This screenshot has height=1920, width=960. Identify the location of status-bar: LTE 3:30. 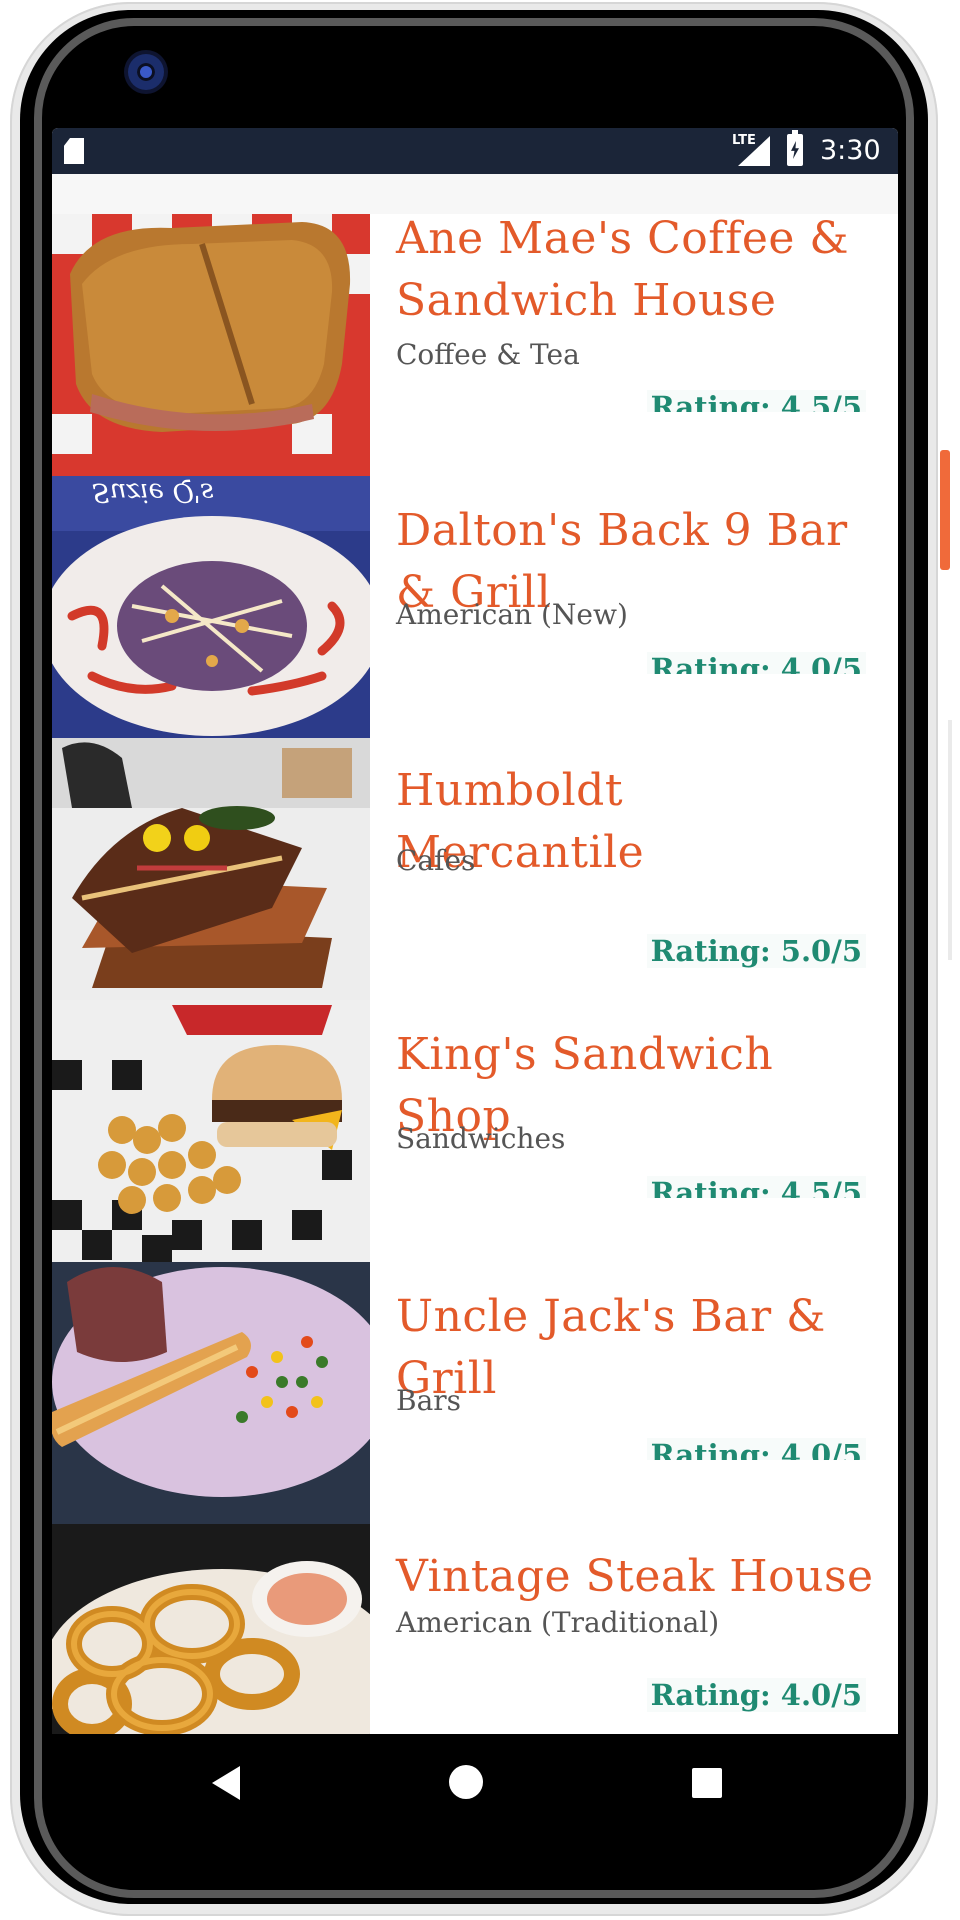
(475, 151).